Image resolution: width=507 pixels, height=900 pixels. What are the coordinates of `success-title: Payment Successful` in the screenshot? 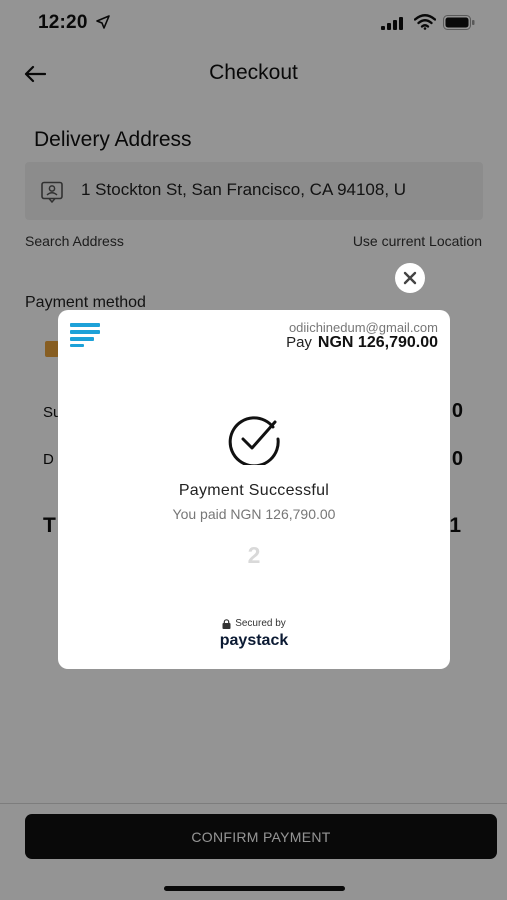 It's located at (254, 490).